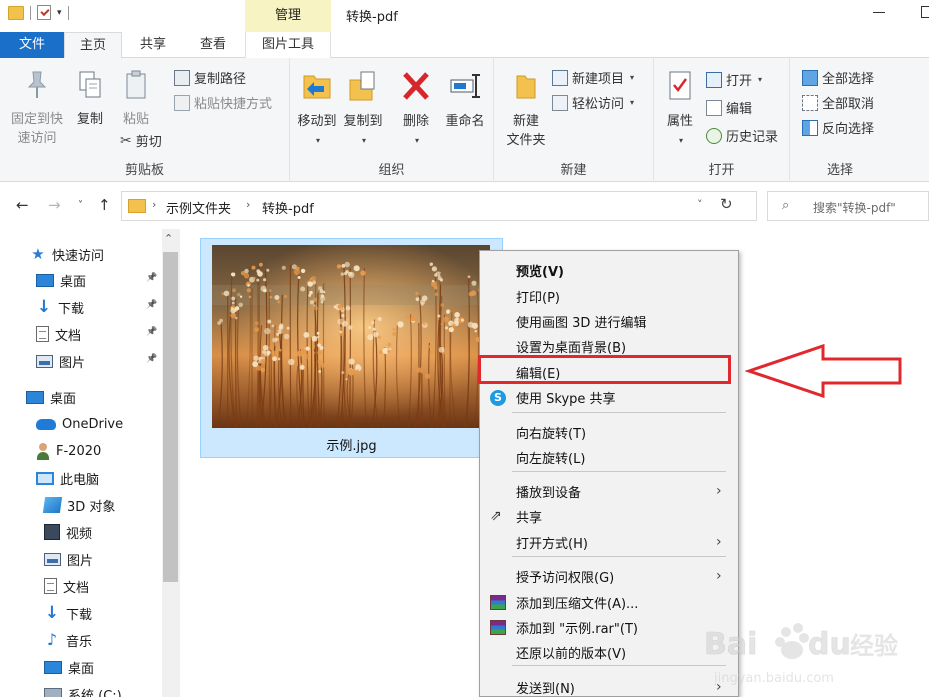  Describe the element at coordinates (168, 238) in the screenshot. I see `scroll-up-icon: ⌃` at that location.